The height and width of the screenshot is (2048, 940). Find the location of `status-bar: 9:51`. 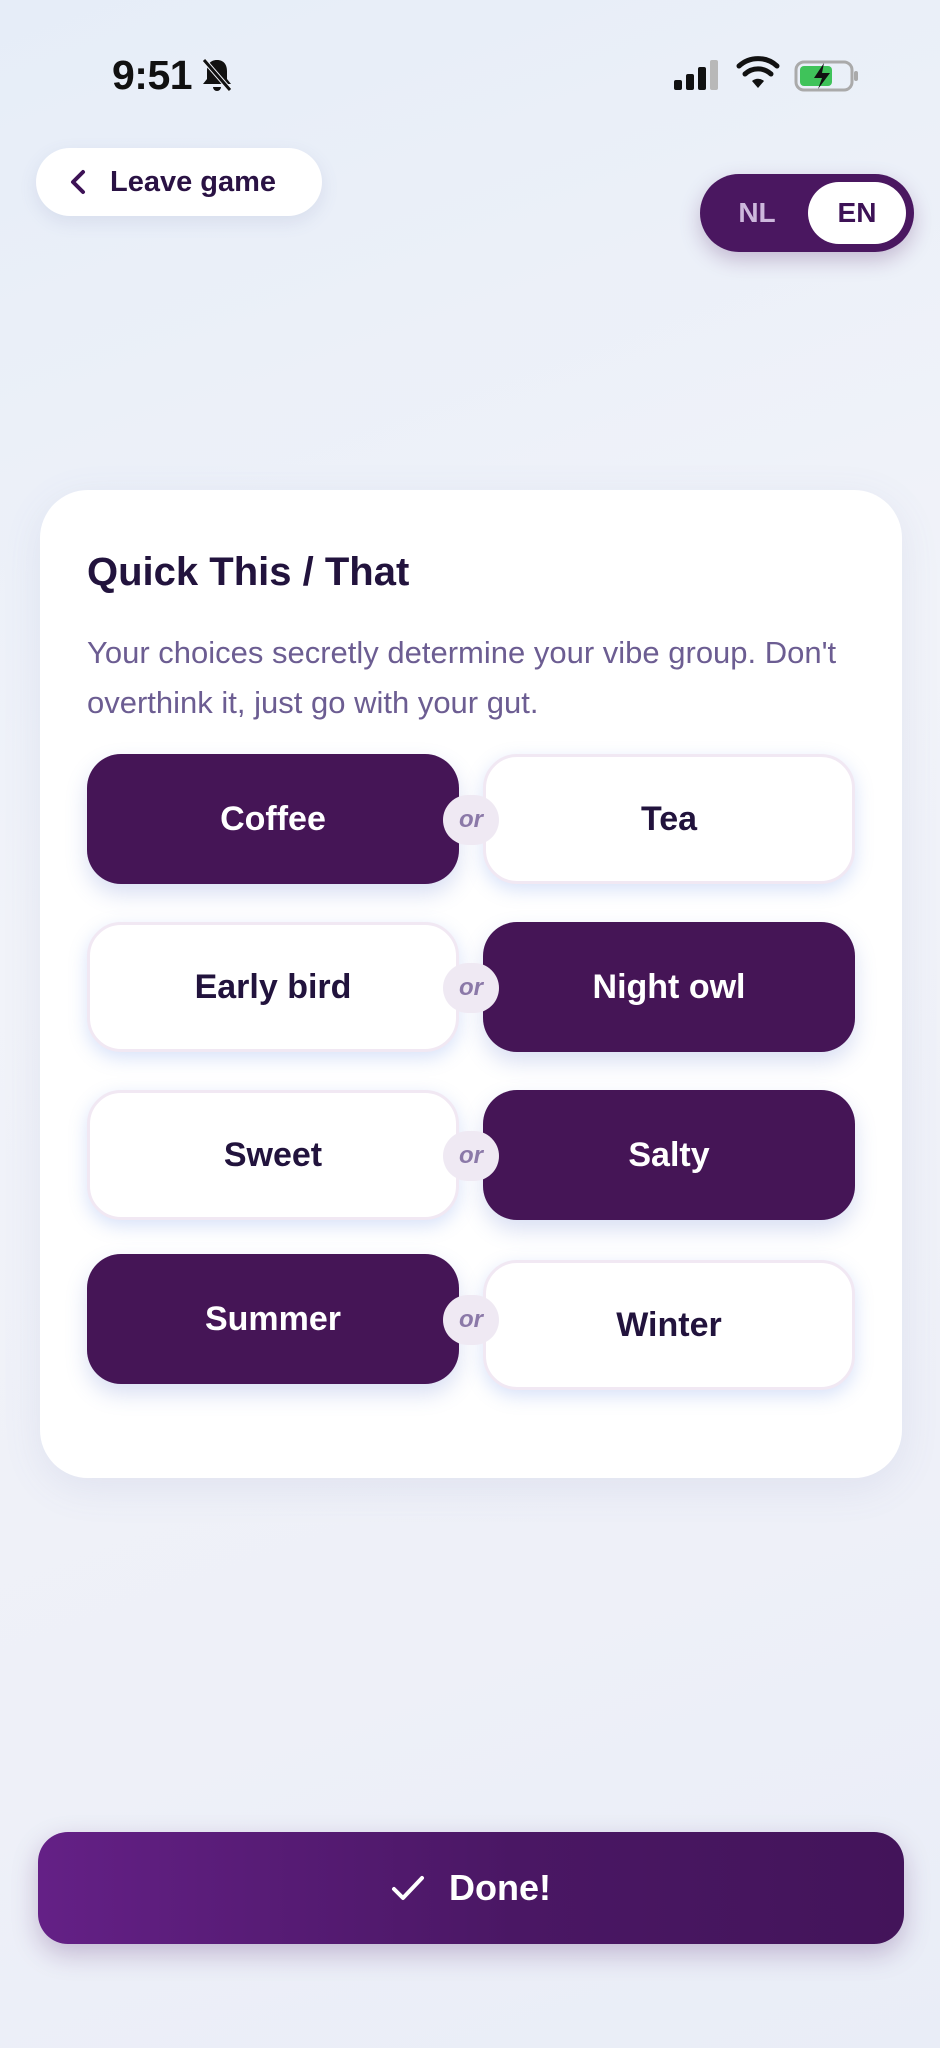

status-bar: 9:51 is located at coordinates (470, 60).